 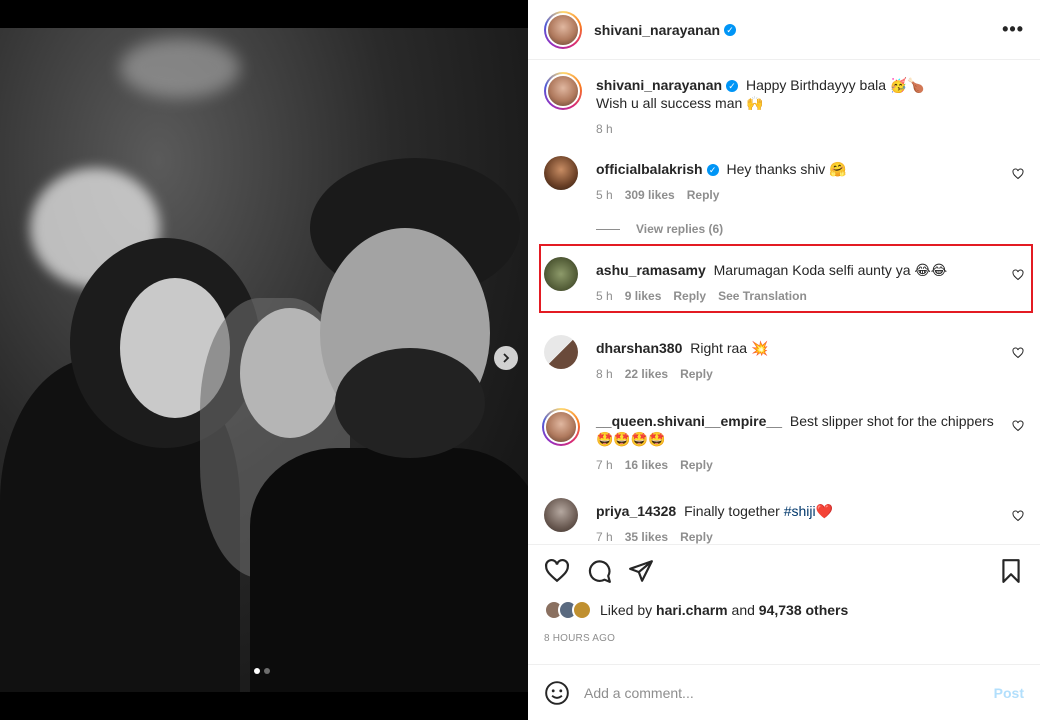 I want to click on comment-text: Hey thanks shiv 🤗, so click(x=786, y=169).